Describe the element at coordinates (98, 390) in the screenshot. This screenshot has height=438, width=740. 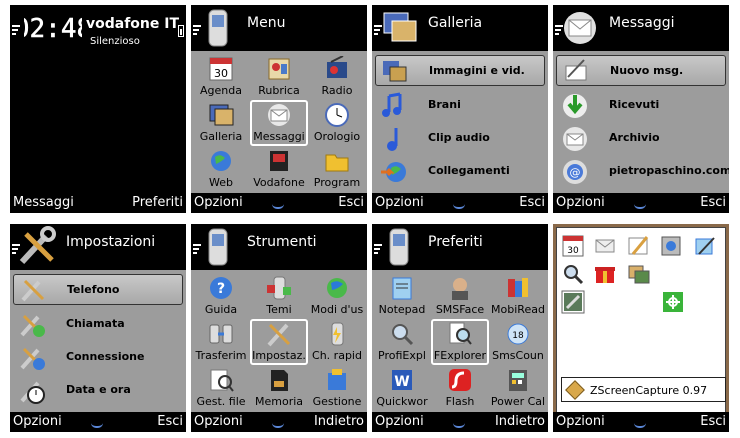
I see `list-item-data-ora: Data e ora` at that location.